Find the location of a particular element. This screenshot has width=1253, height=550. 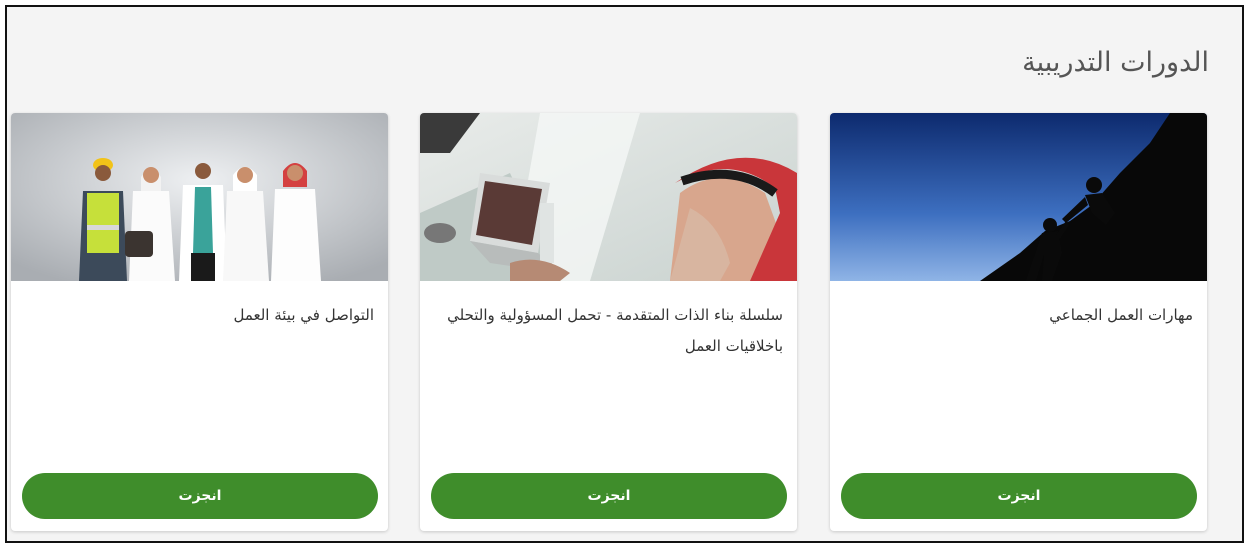

course-title: التواصل في بيئة العمل is located at coordinates (303, 315).